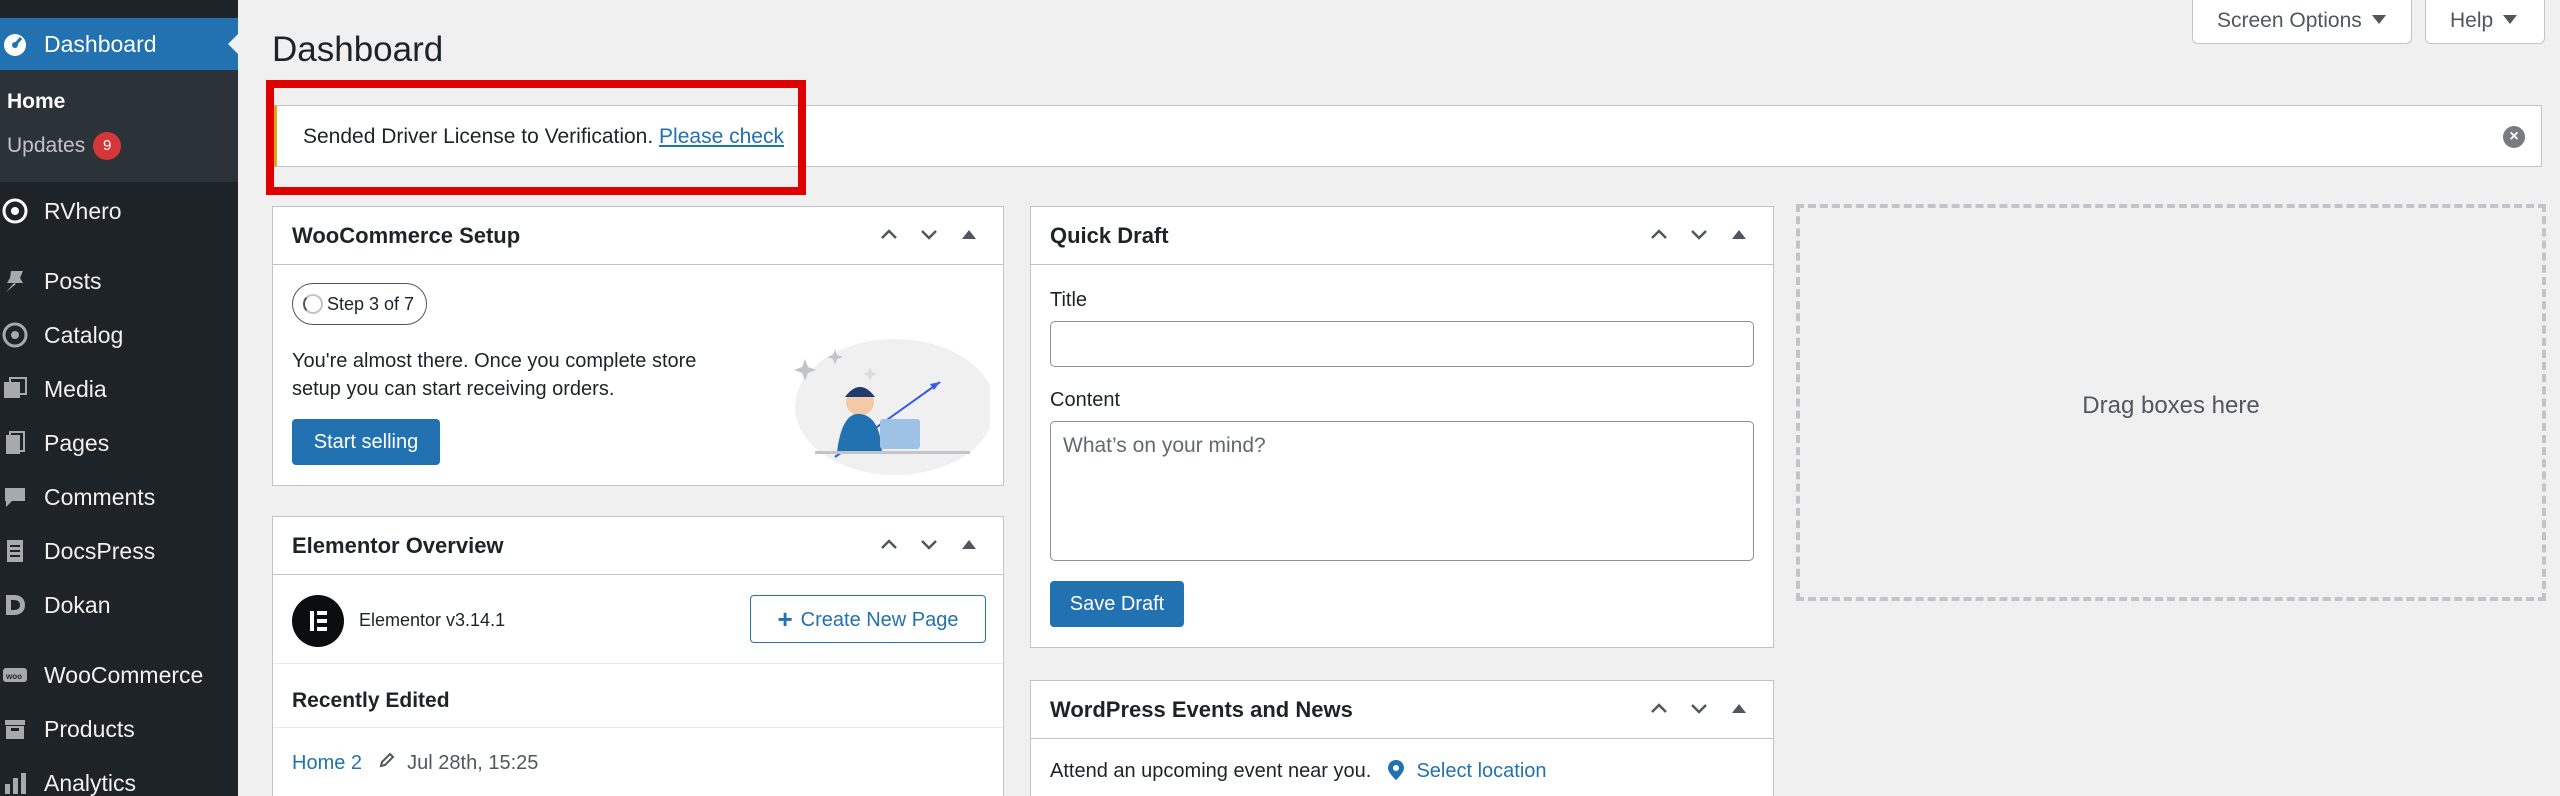 The width and height of the screenshot is (2560, 796). I want to click on recent-item: Home 2 Jul 28th, 15:25, so click(415, 763).